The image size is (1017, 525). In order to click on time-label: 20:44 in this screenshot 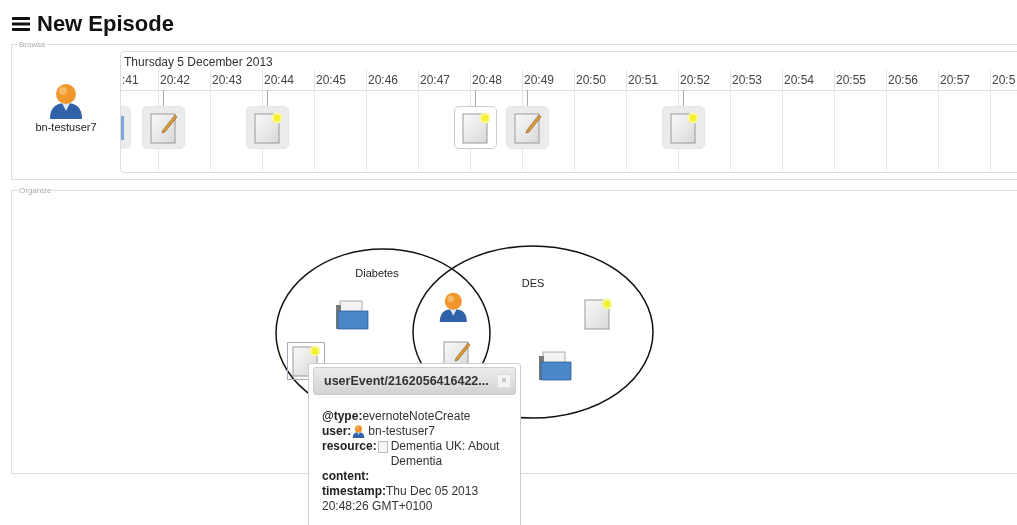, I will do `click(279, 80)`.